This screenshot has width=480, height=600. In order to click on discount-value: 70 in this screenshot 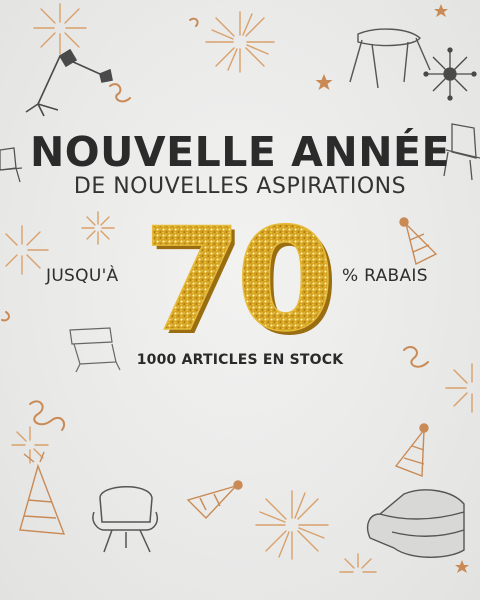, I will do `click(236, 280)`.